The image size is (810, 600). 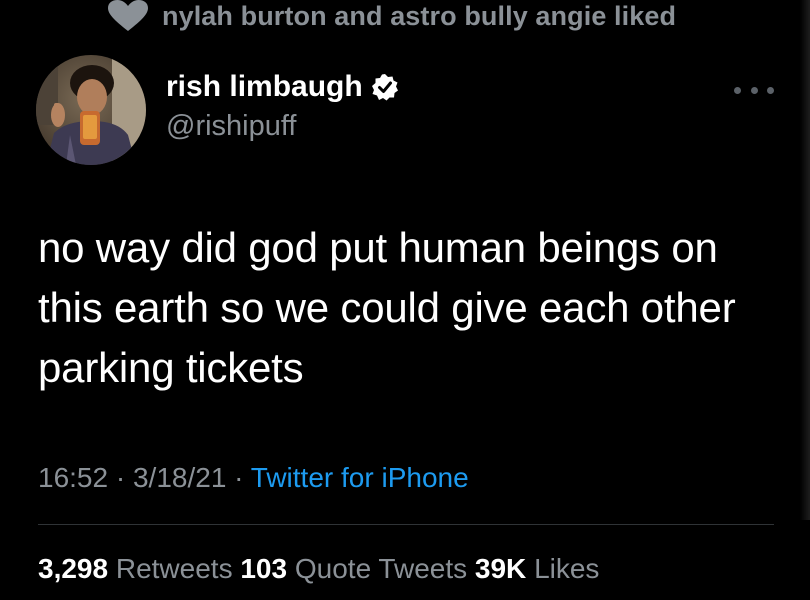 I want to click on author-name: rish limbaugh, so click(x=264, y=87).